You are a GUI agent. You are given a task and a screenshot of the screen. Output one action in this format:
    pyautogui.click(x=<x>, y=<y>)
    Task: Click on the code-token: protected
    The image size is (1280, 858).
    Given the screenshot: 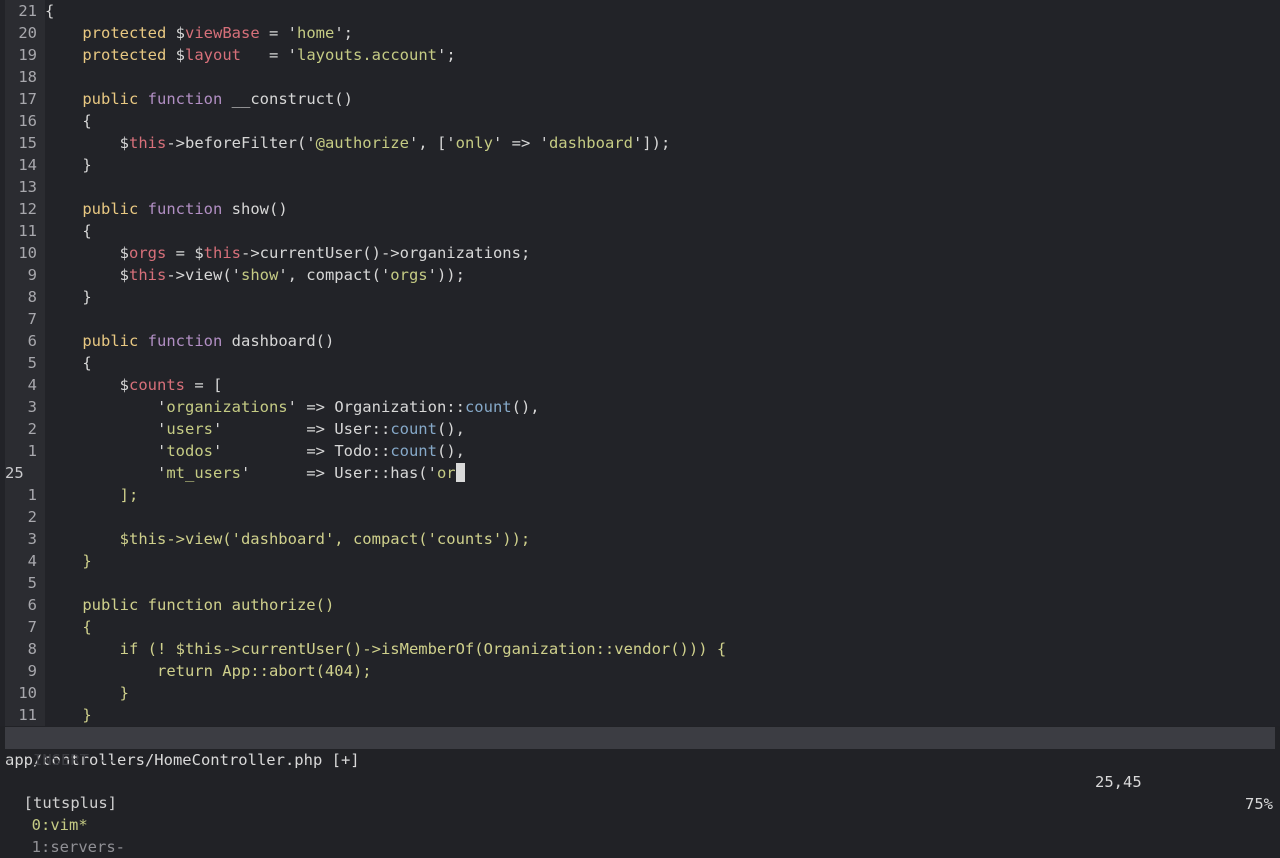 What is the action you would take?
    pyautogui.click(x=124, y=55)
    